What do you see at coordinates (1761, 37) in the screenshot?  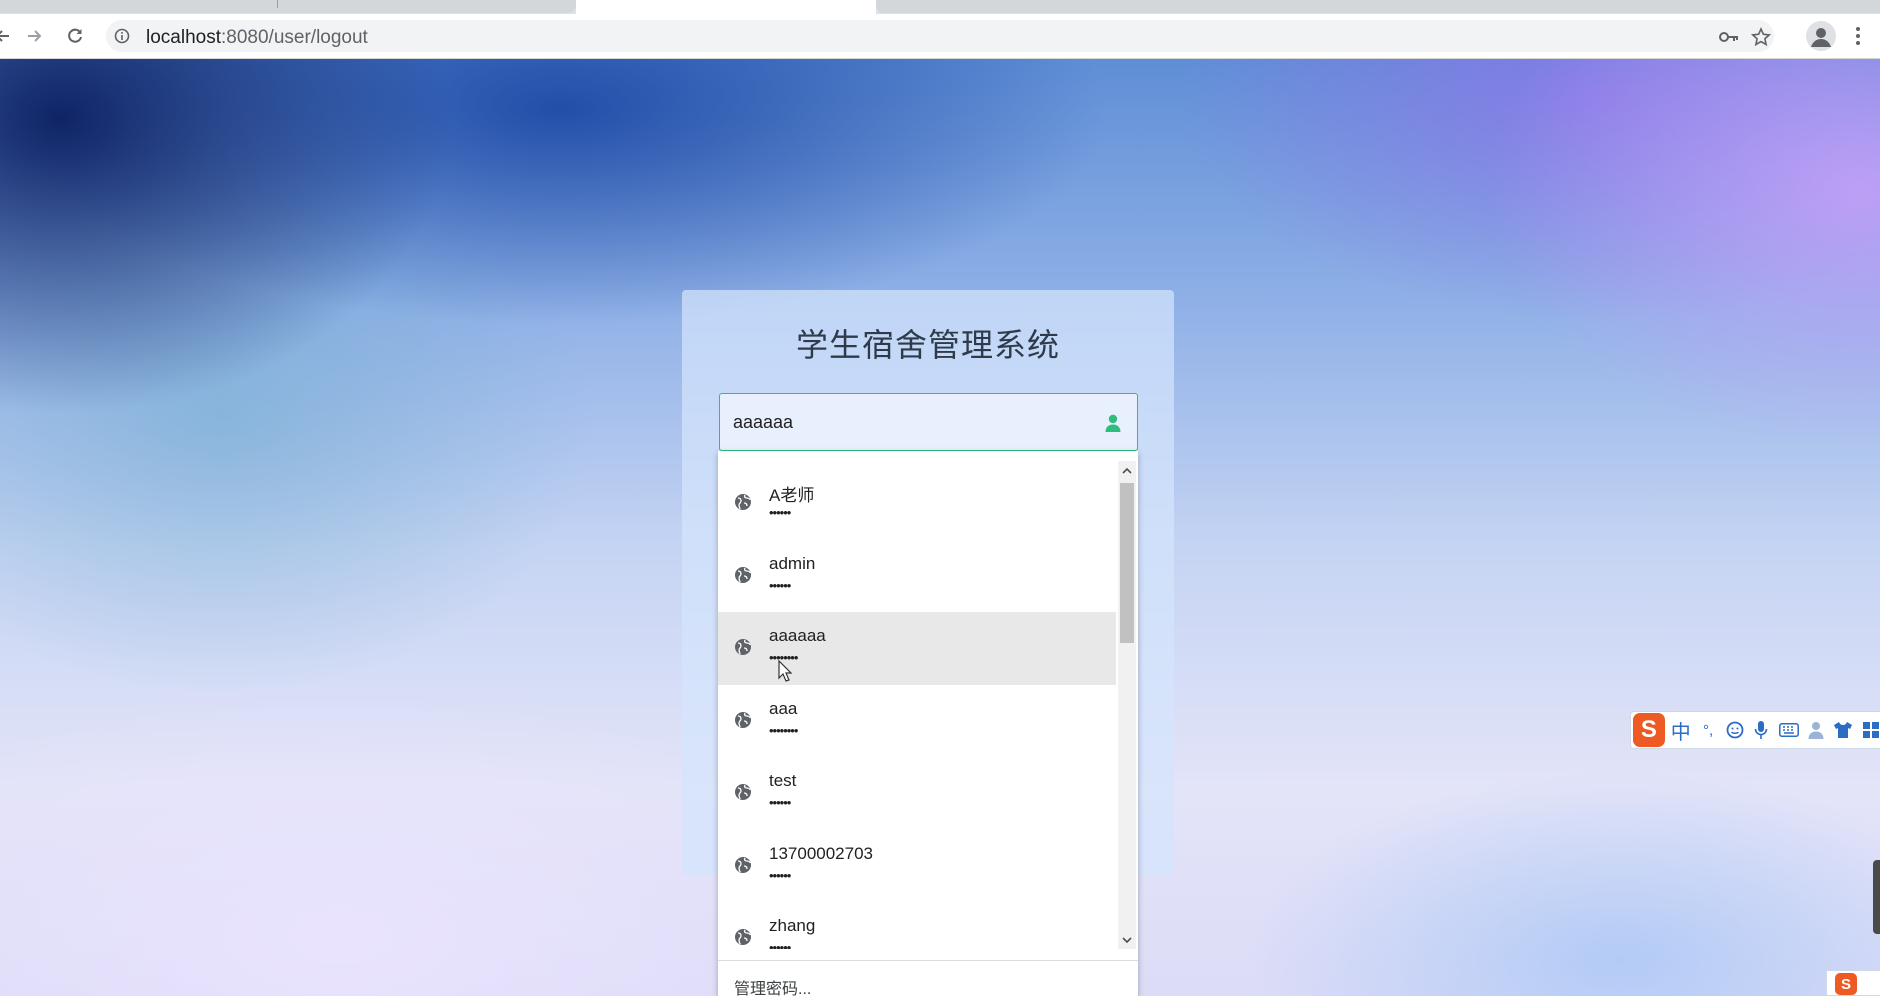 I see `star-icon` at bounding box center [1761, 37].